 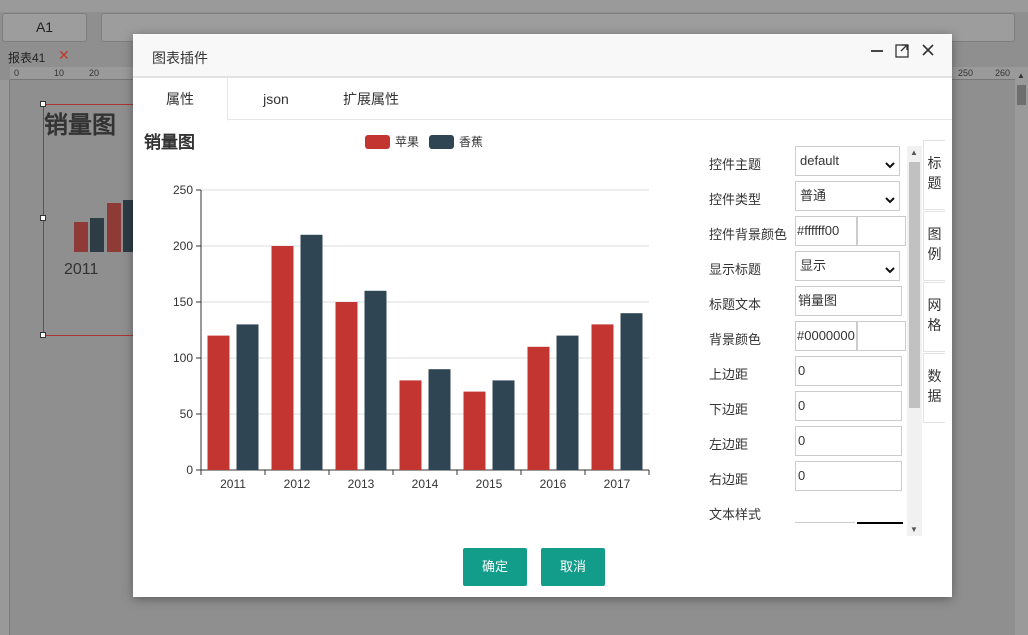 I want to click on ruler-tick: 260, so click(x=1003, y=73).